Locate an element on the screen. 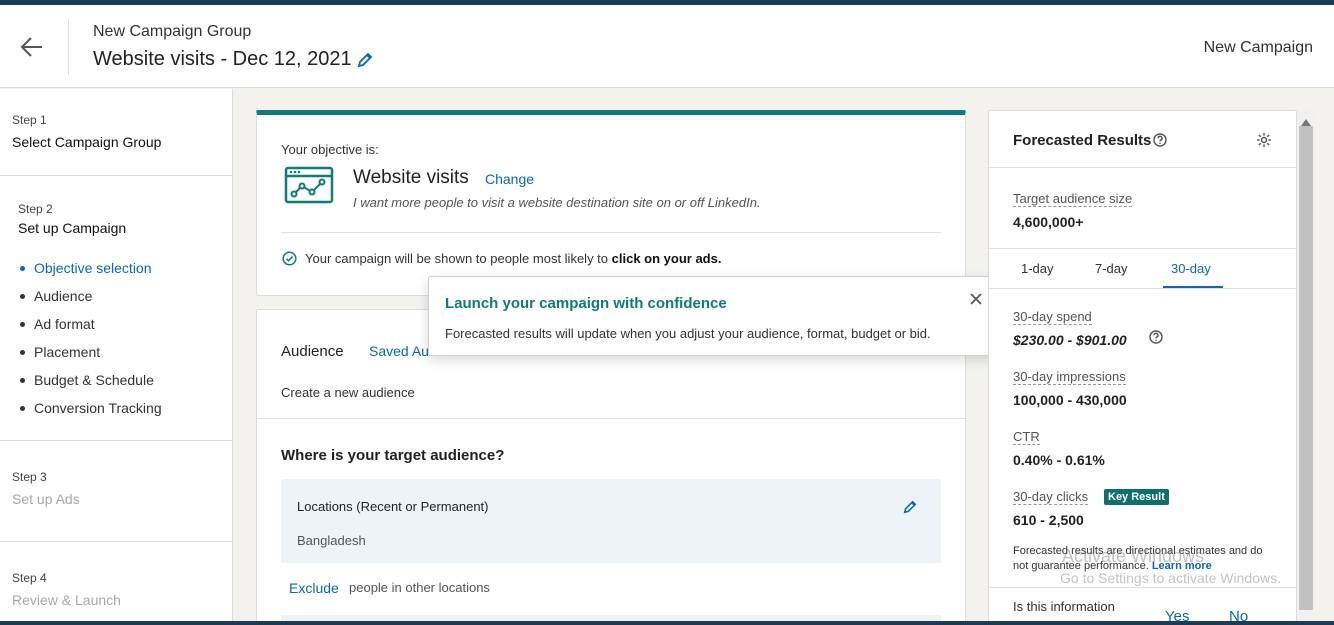 Image resolution: width=1334 pixels, height=625 pixels. step-title: Set up Ads is located at coordinates (46, 499).